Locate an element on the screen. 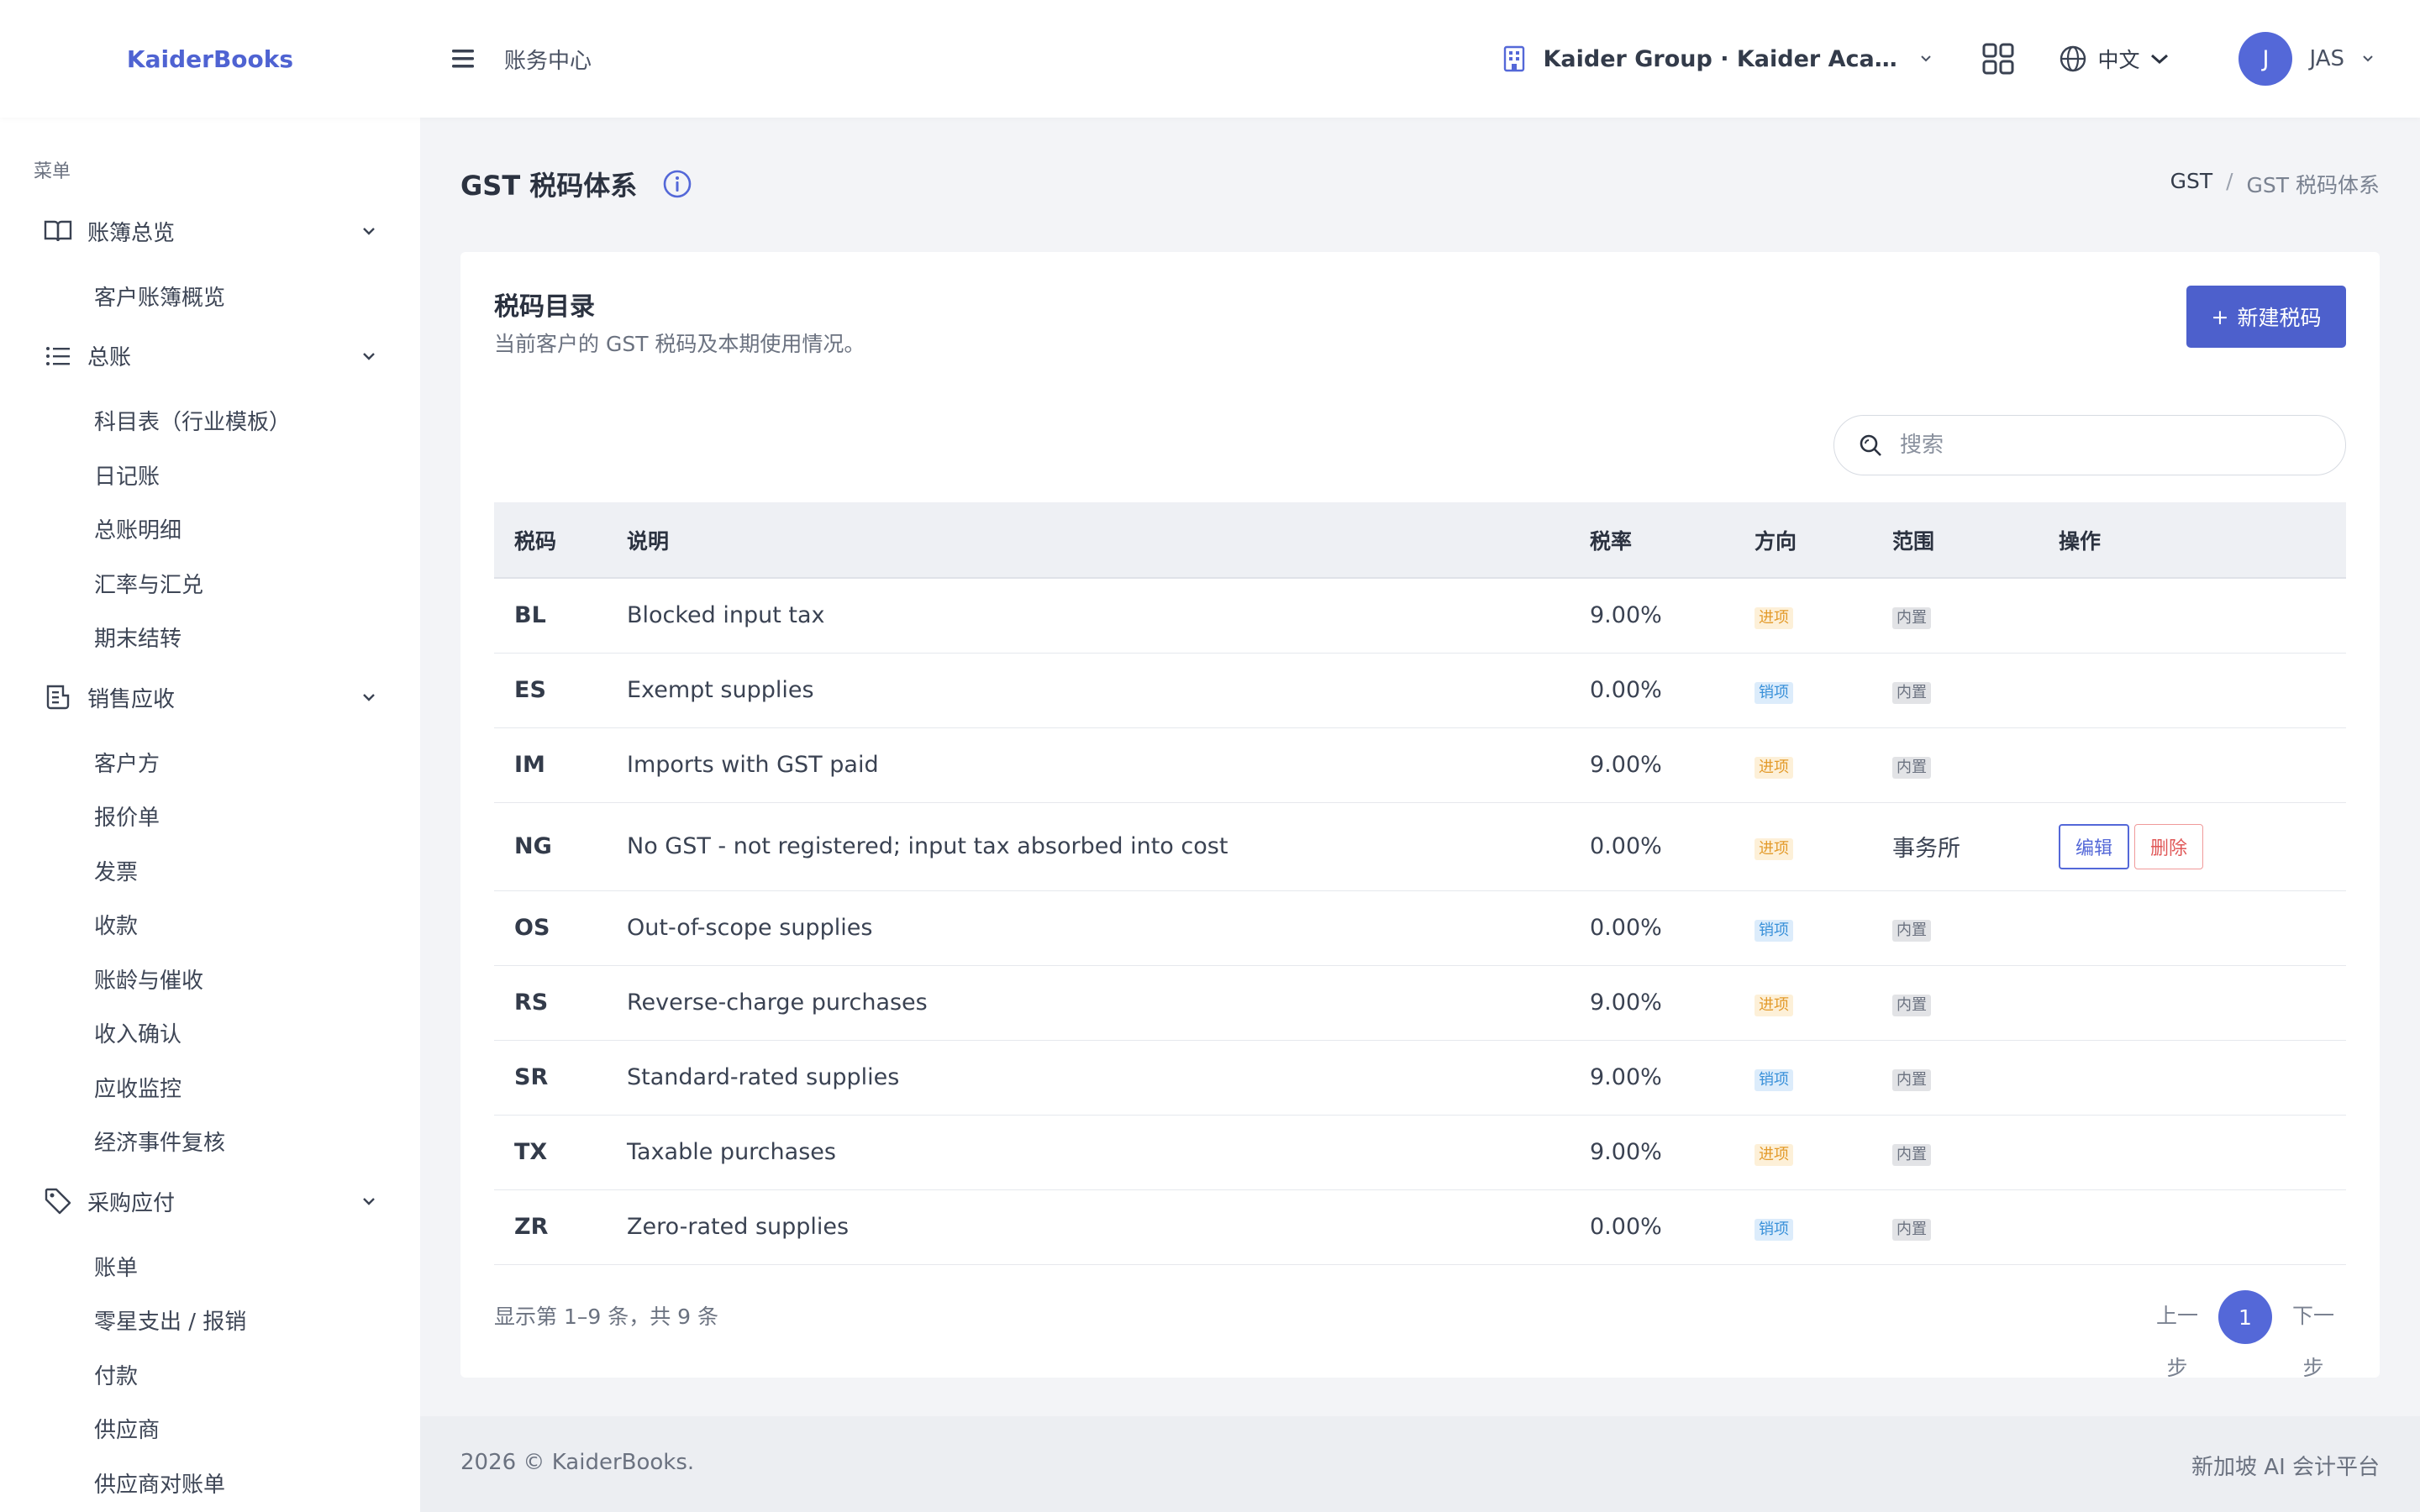 The image size is (2420, 1512). column-header-rate: 税率 is located at coordinates (1672, 540).